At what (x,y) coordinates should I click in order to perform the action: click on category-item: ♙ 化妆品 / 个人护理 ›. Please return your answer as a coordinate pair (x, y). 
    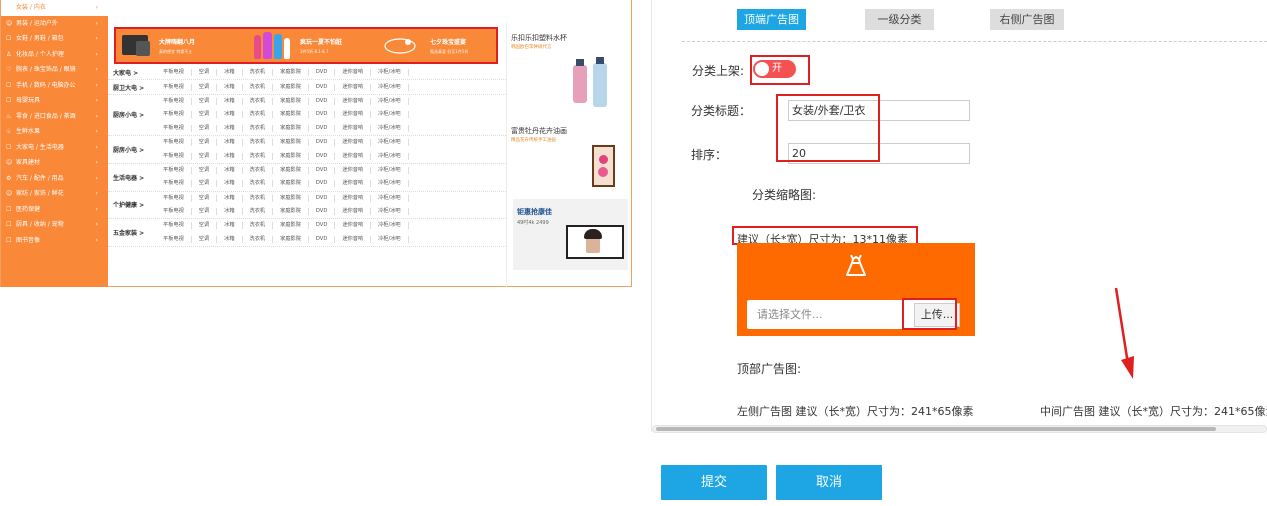
    Looking at the image, I should click on (54, 55).